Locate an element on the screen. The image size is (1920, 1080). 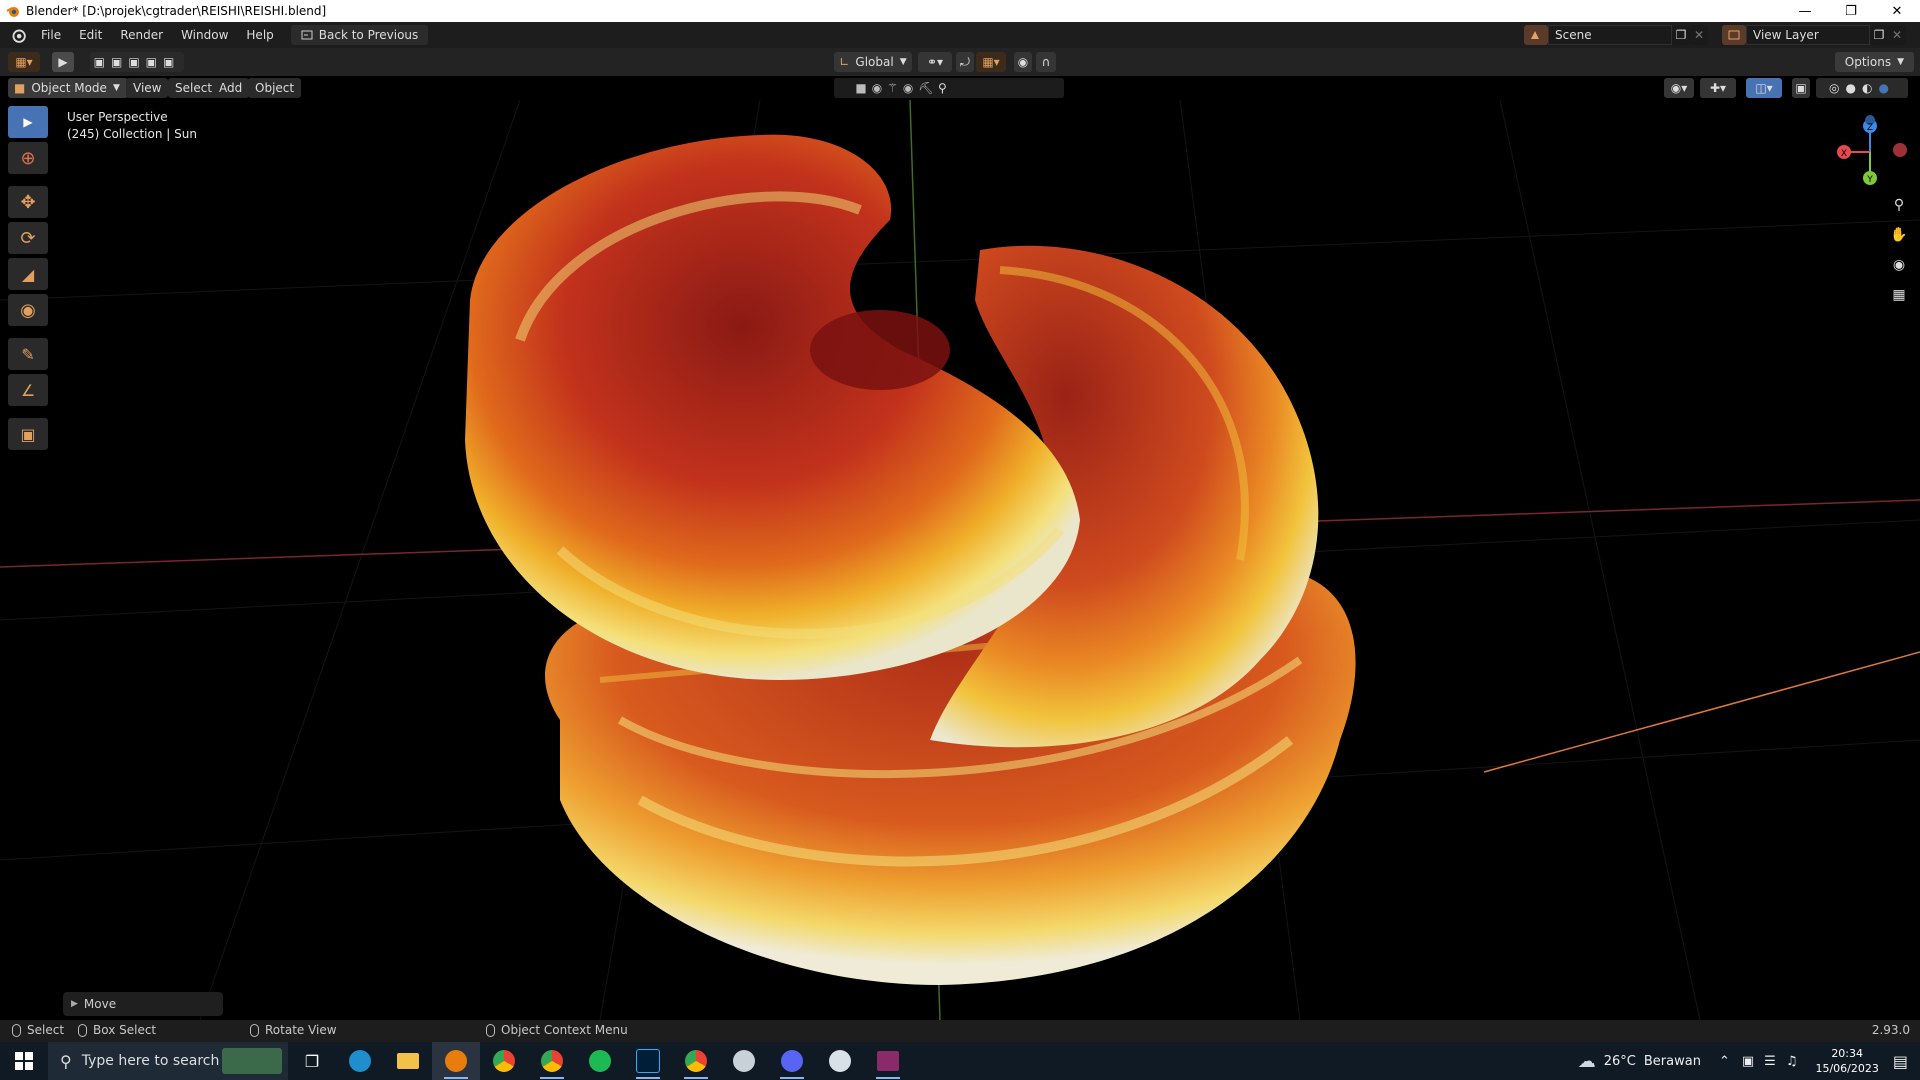
cursor-tool: ⊕ is located at coordinates (28, 158).